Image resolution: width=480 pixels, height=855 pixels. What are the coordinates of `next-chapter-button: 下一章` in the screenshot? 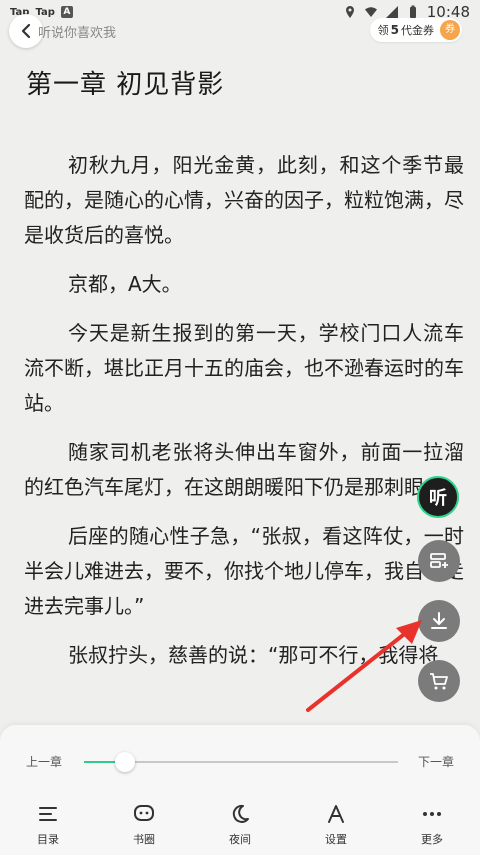 It's located at (436, 761).